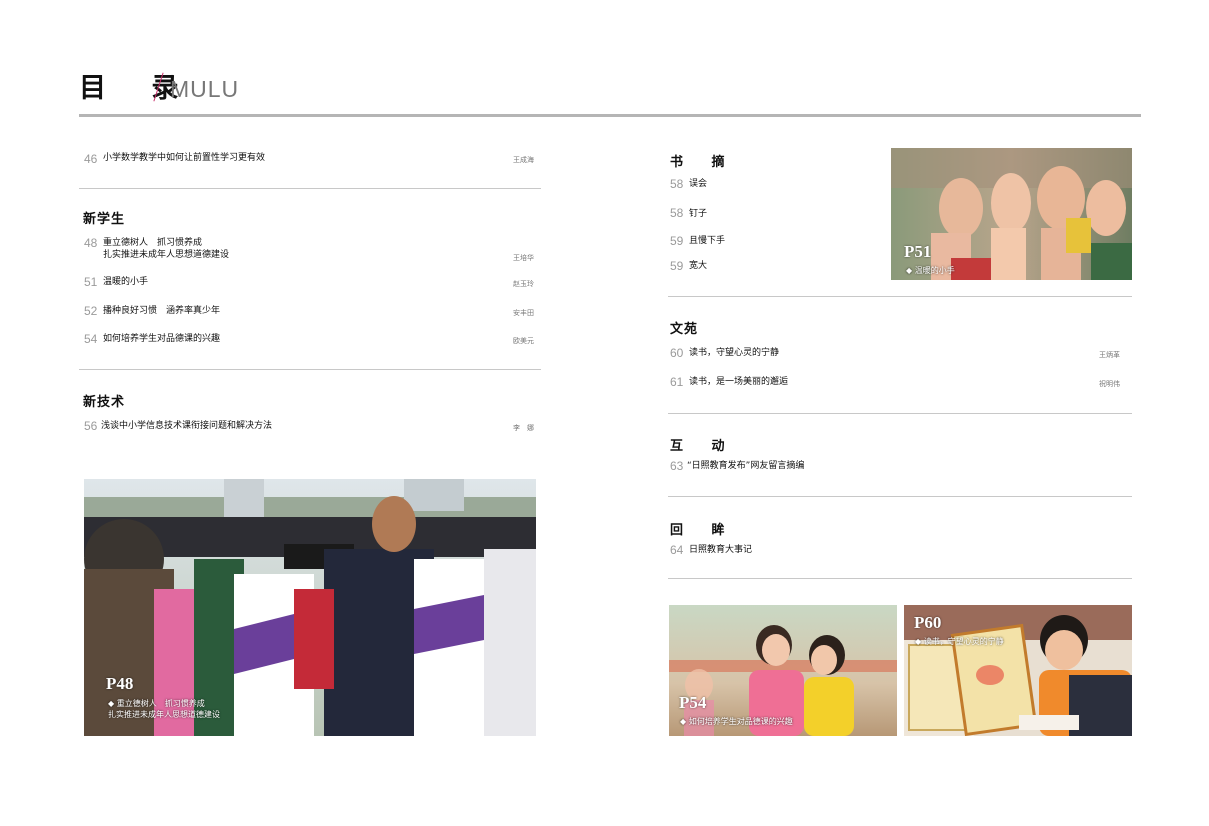  I want to click on toc-entry: 60 读书，守望心灵的宁静 王炳革, so click(900, 354).